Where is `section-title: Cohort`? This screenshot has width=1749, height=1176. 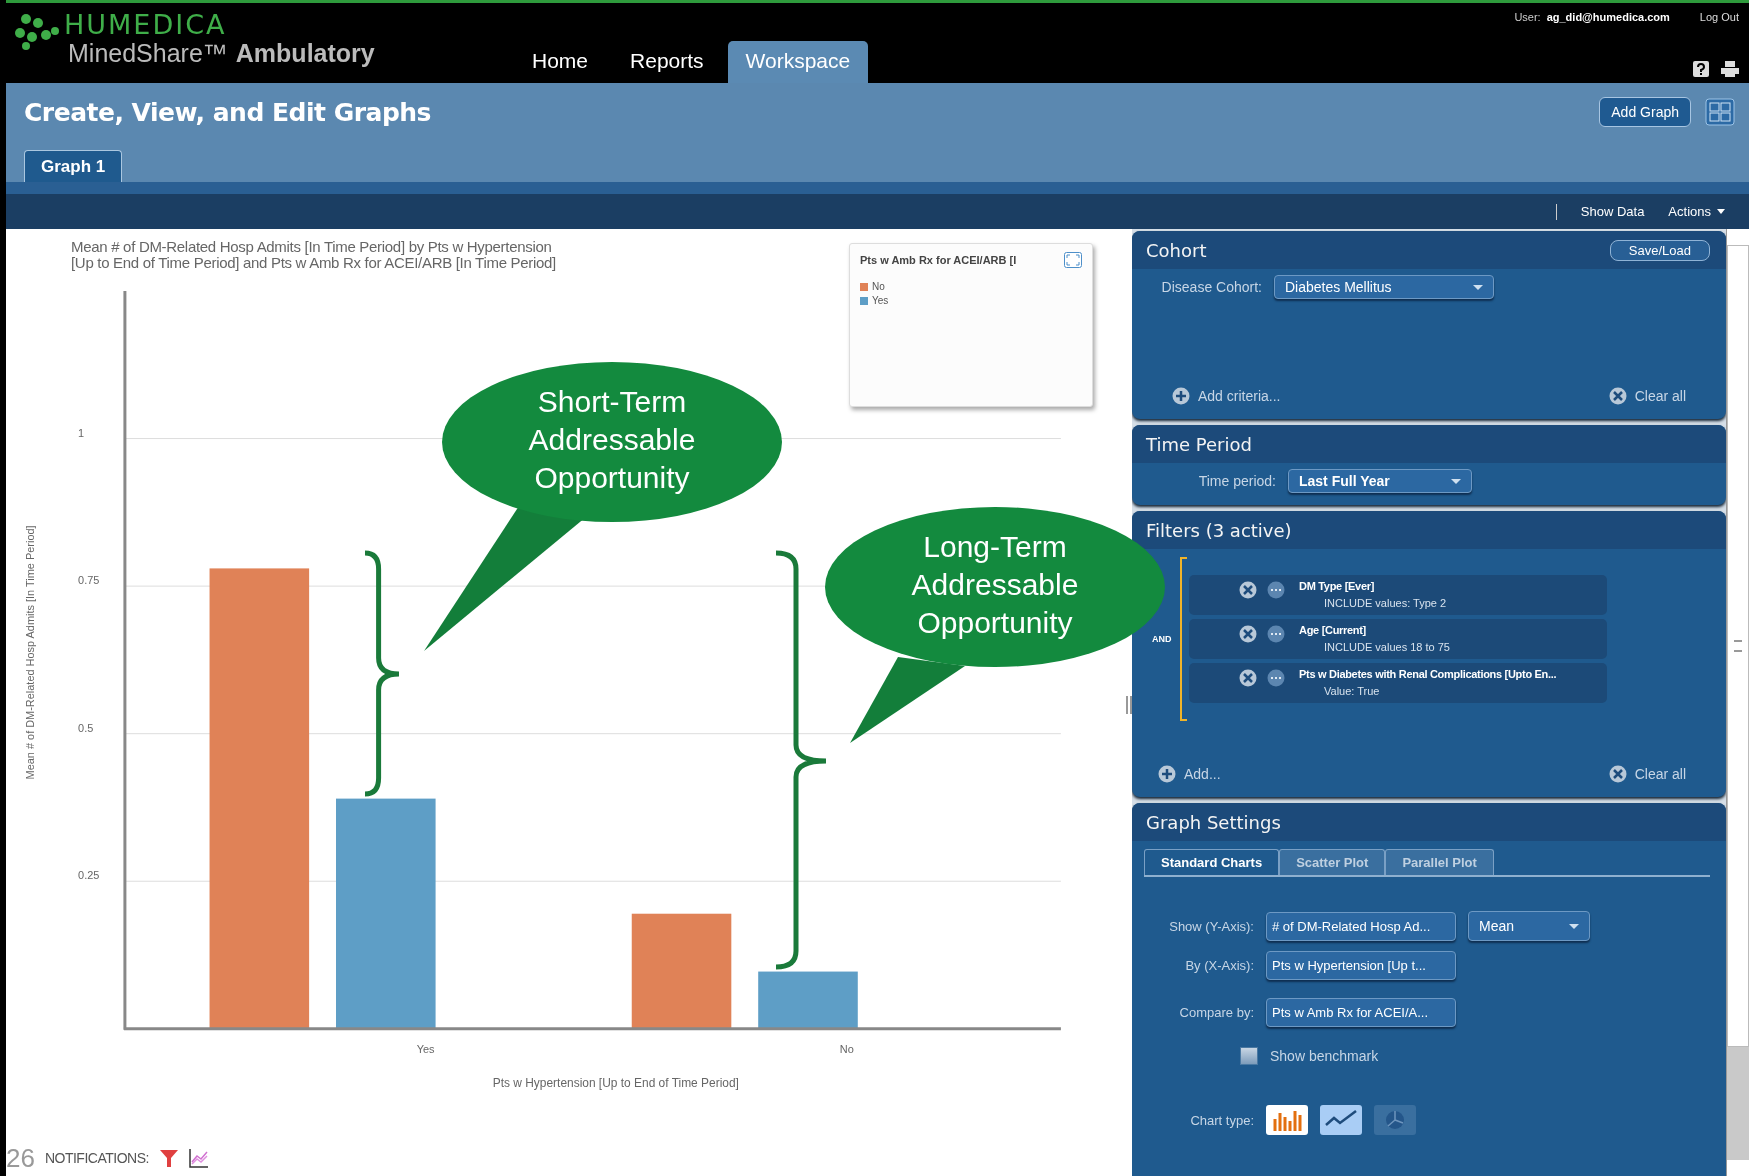
section-title: Cohort is located at coordinates (1176, 250).